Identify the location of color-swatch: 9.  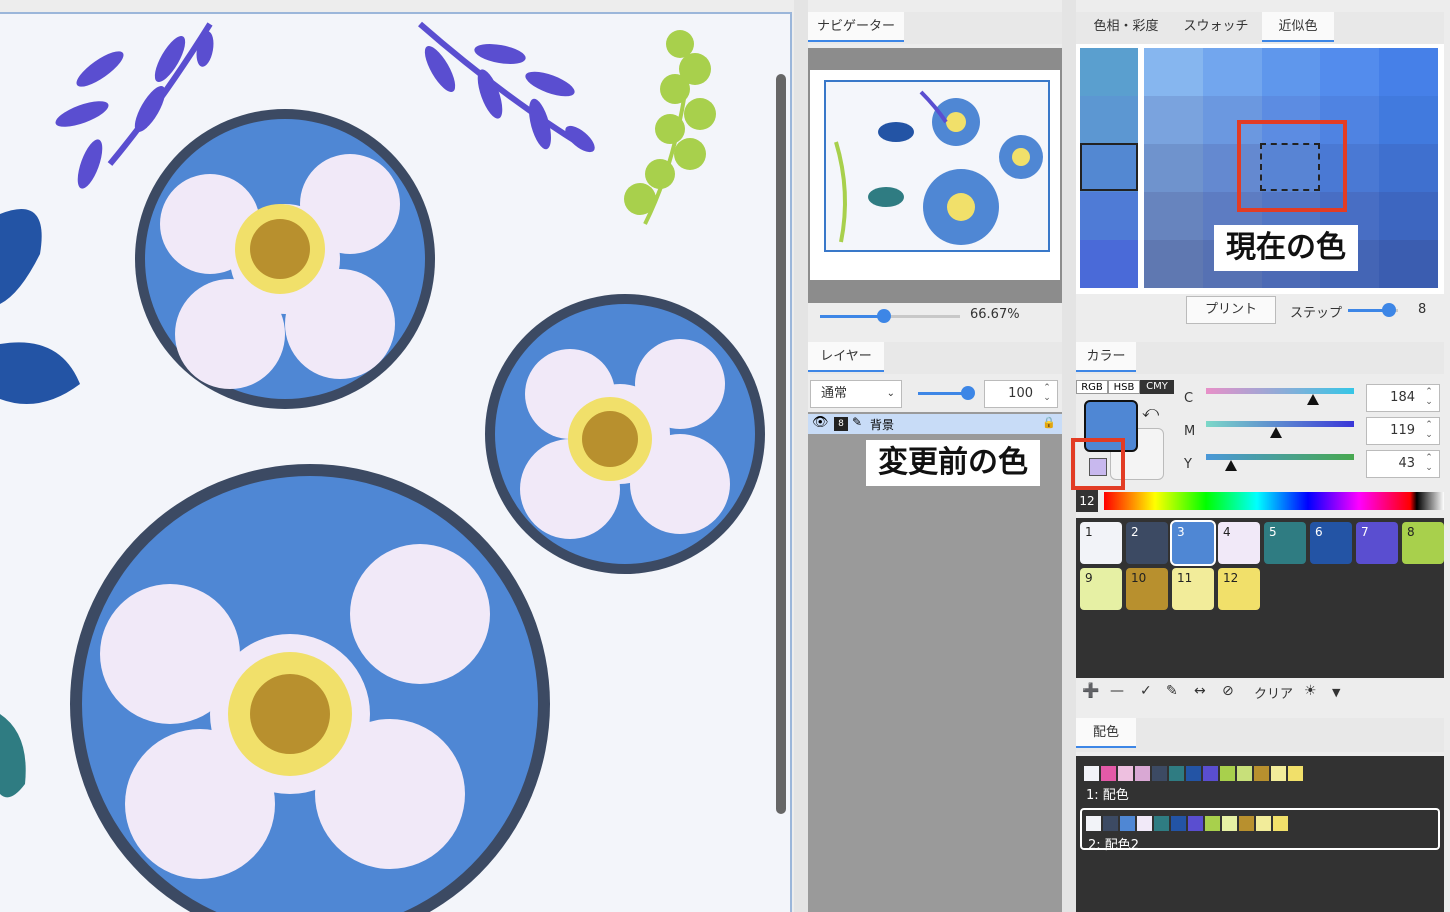
(1101, 589).